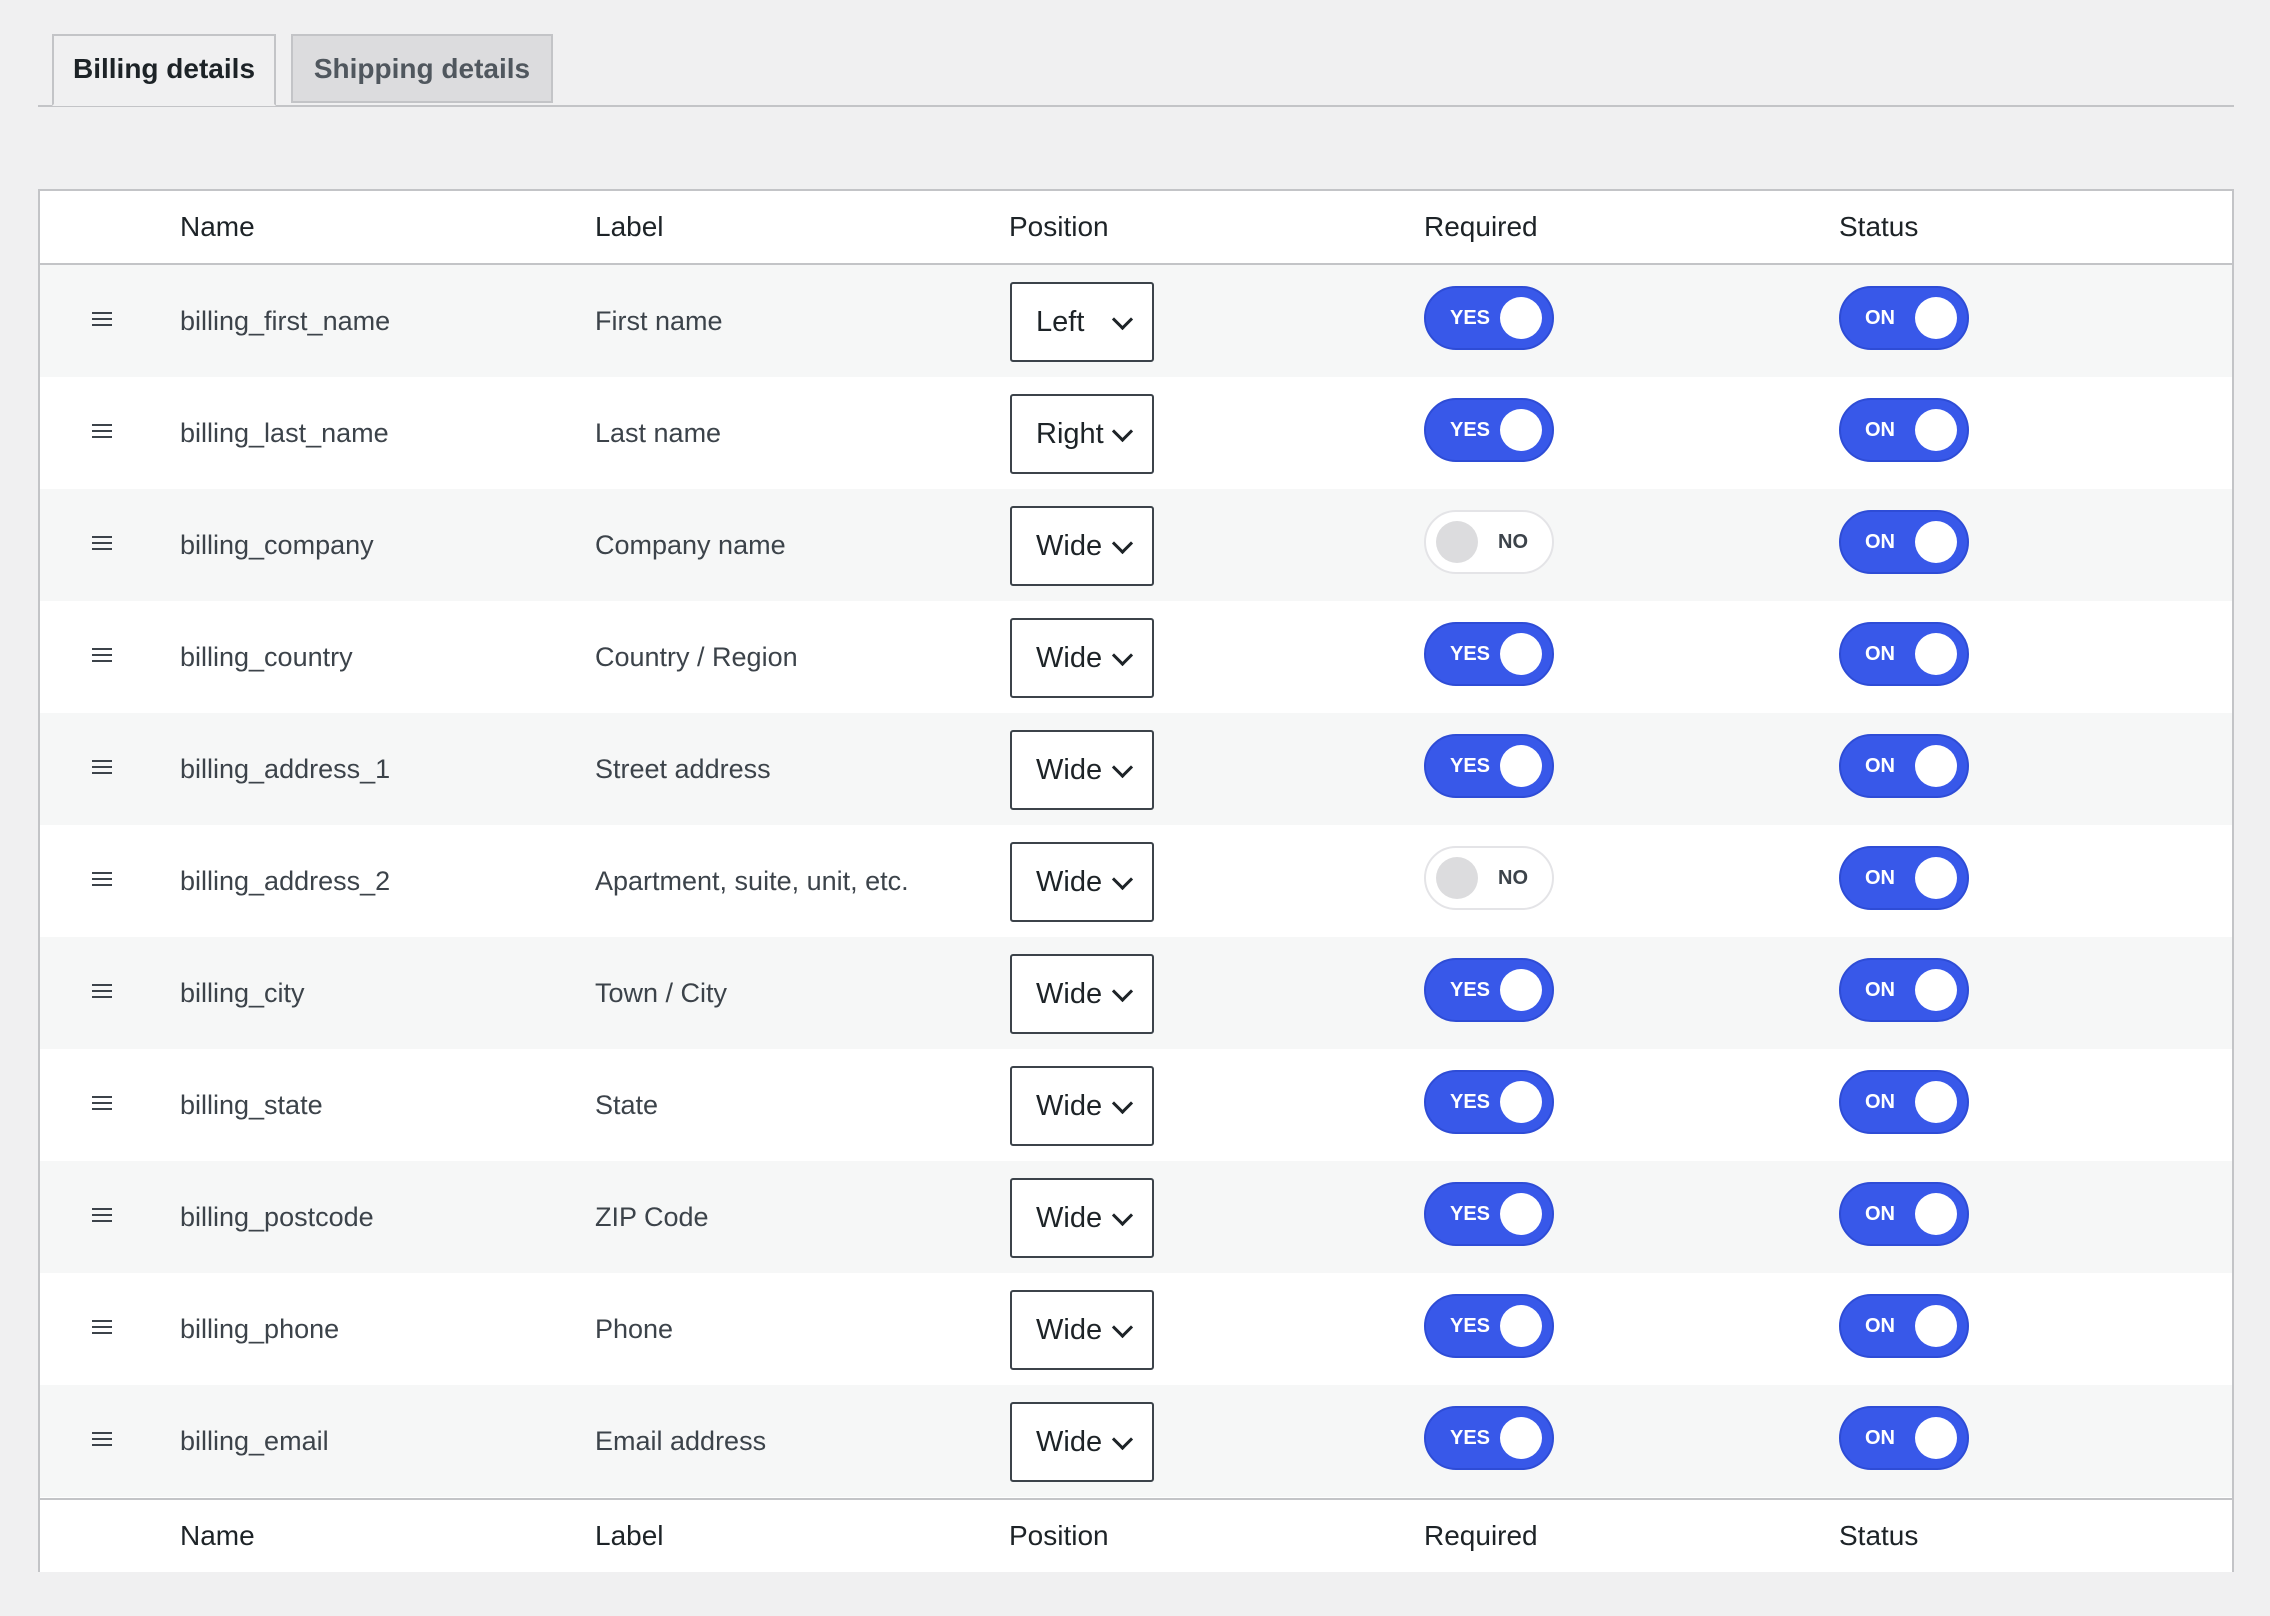 This screenshot has height=1616, width=2270. What do you see at coordinates (629, 1535) in the screenshot?
I see `column-footer-label: Label` at bounding box center [629, 1535].